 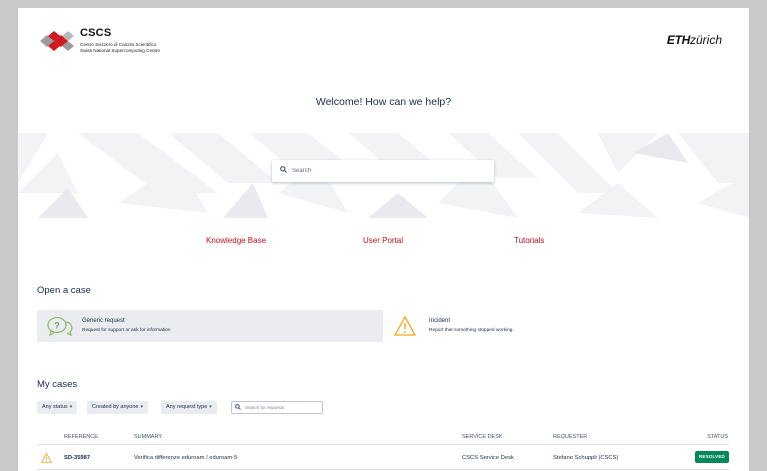 What do you see at coordinates (383, 469) in the screenshot?
I see `table-row-divider` at bounding box center [383, 469].